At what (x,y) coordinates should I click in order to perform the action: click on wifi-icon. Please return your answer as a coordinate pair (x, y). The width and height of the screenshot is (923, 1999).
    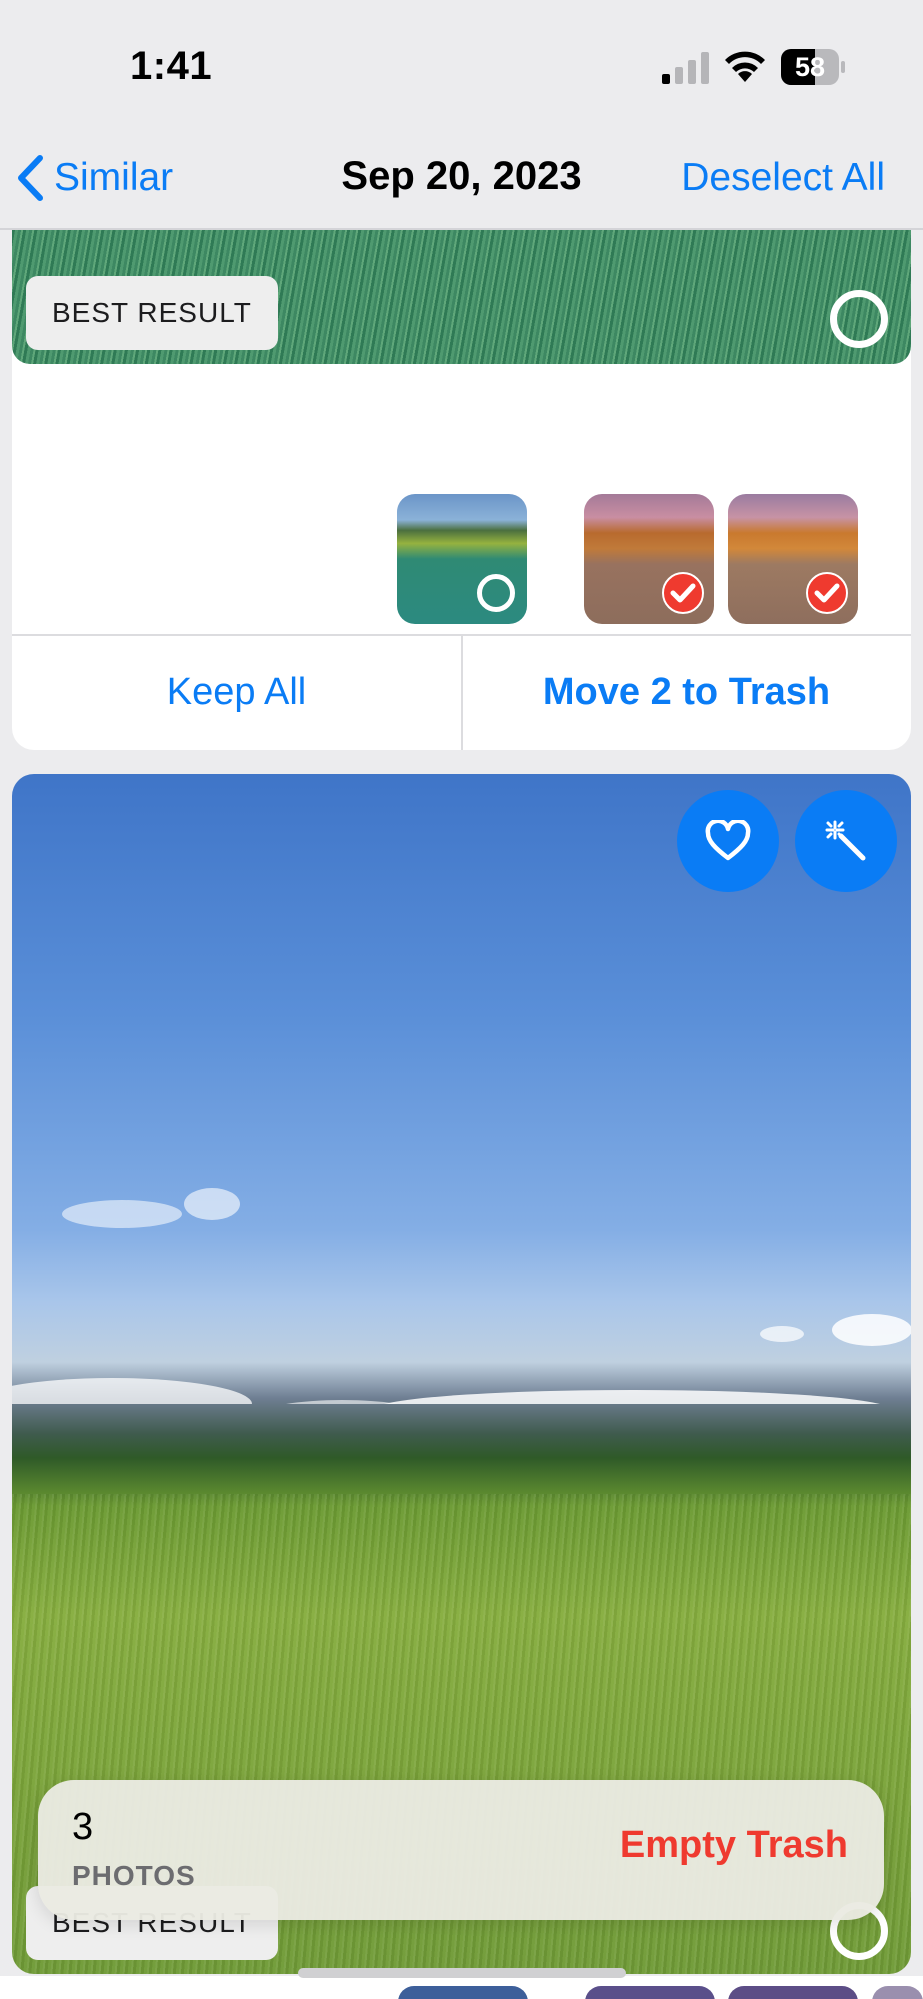
    Looking at the image, I should click on (745, 66).